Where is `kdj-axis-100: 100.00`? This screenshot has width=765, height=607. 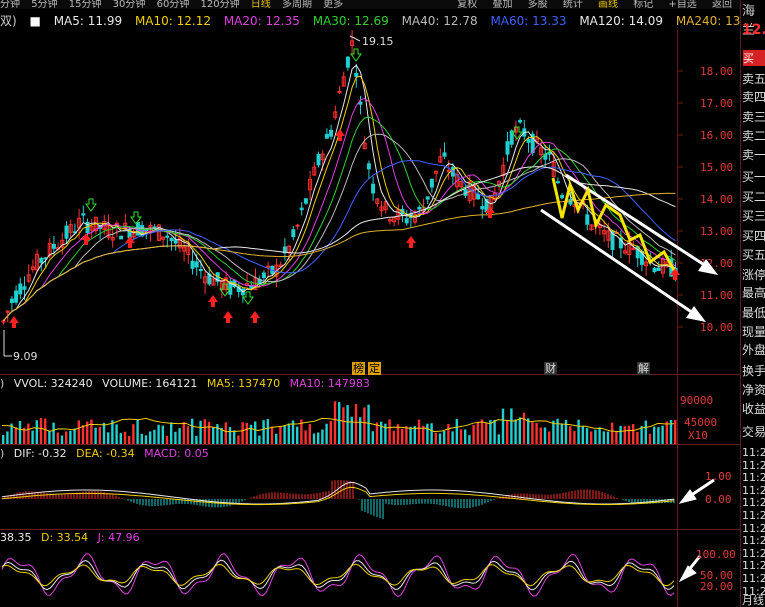
kdj-axis-100: 100.00 is located at coordinates (716, 554).